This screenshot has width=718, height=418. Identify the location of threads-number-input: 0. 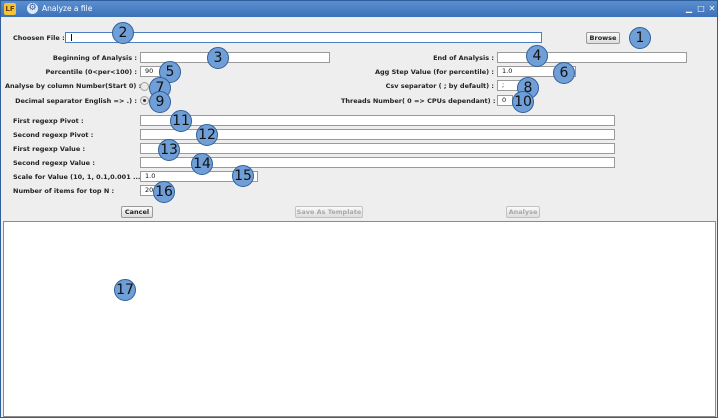
(505, 100).